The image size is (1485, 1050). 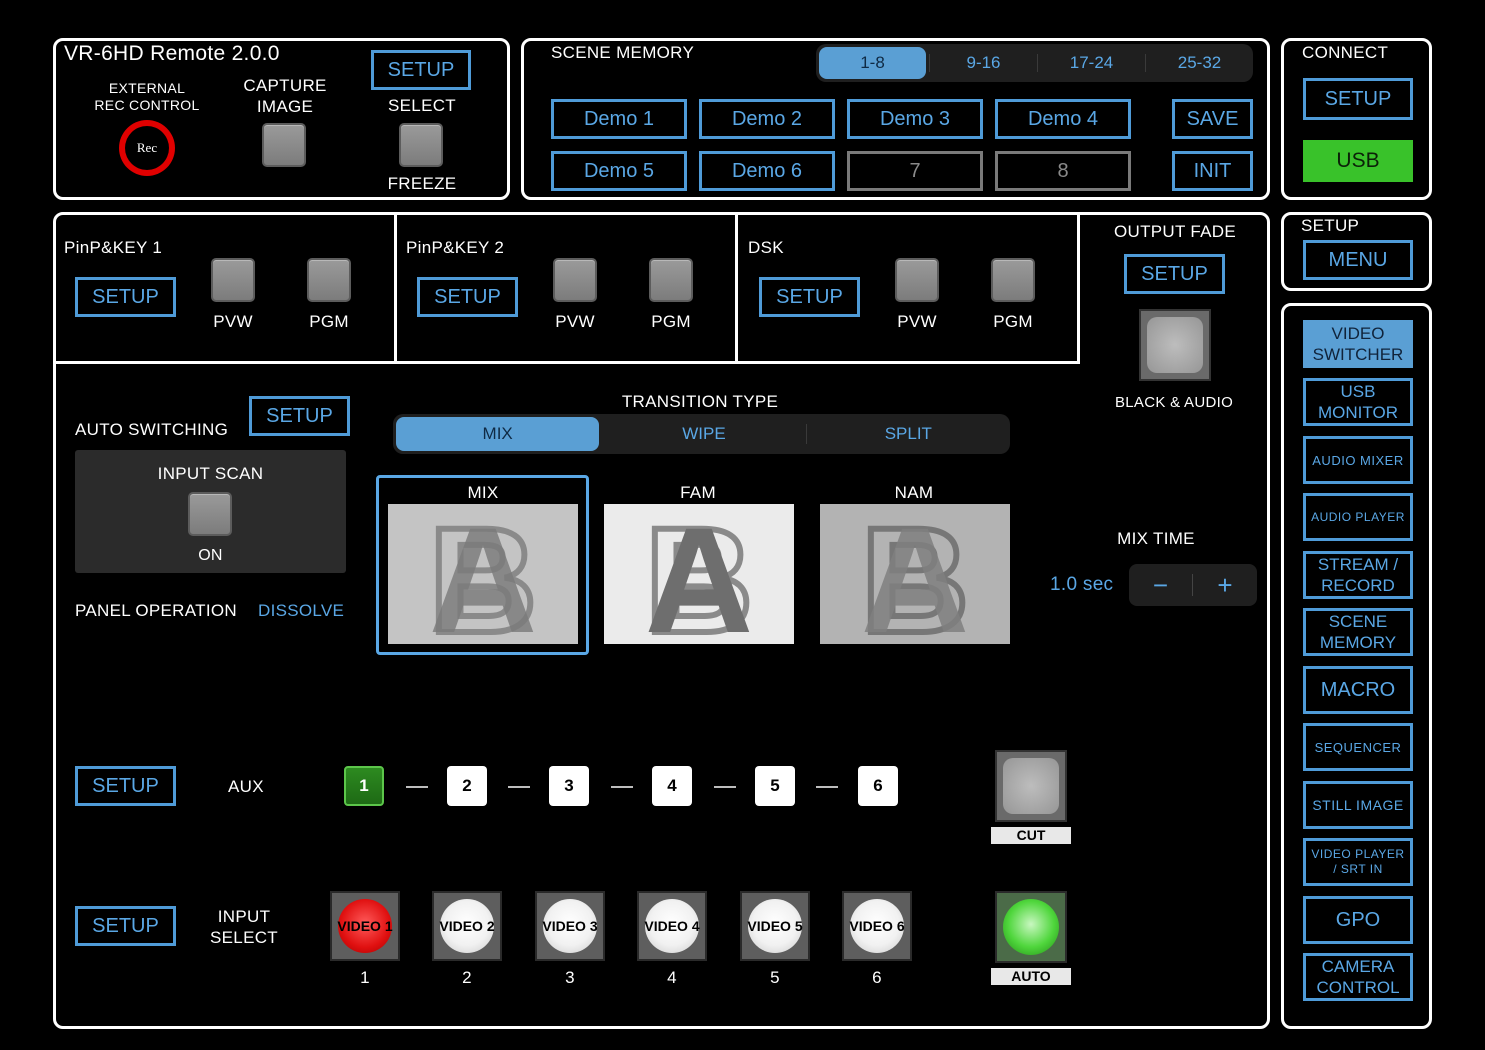 What do you see at coordinates (233, 321) in the screenshot?
I see `pinp-key1-pvw-label: PVW` at bounding box center [233, 321].